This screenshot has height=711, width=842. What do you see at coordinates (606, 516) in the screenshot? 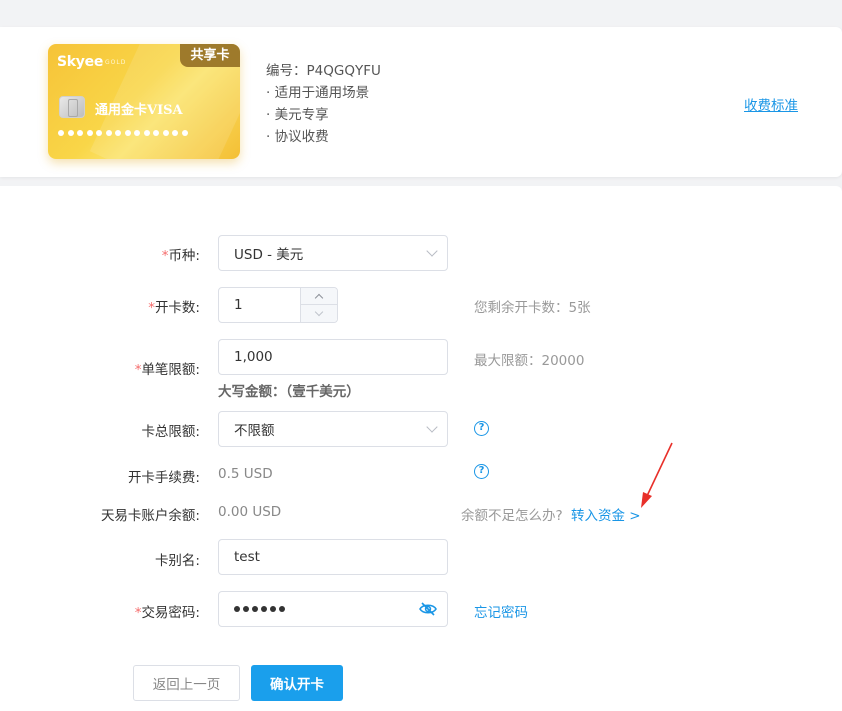
I see `transfer-funds-link: 转入资金 >` at bounding box center [606, 516].